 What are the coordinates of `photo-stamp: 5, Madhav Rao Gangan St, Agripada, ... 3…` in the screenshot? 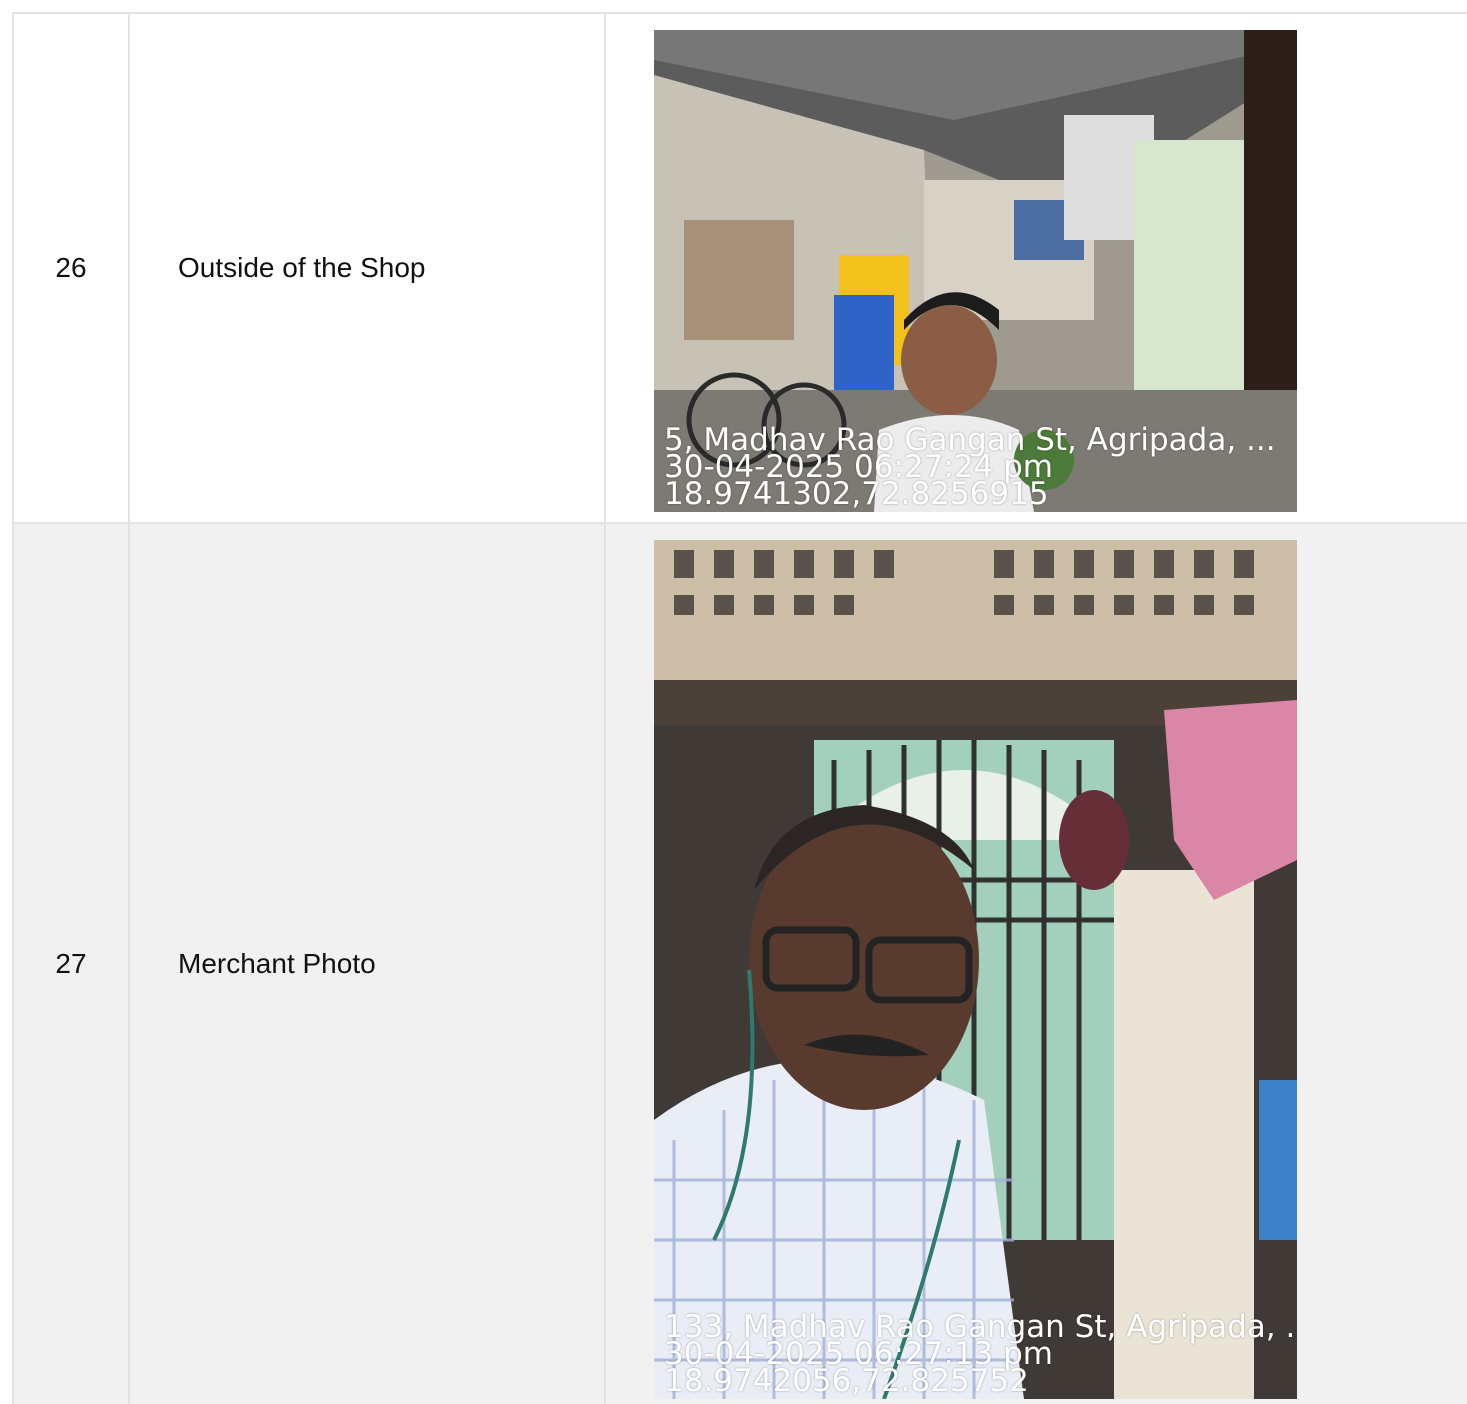 It's located at (970, 468).